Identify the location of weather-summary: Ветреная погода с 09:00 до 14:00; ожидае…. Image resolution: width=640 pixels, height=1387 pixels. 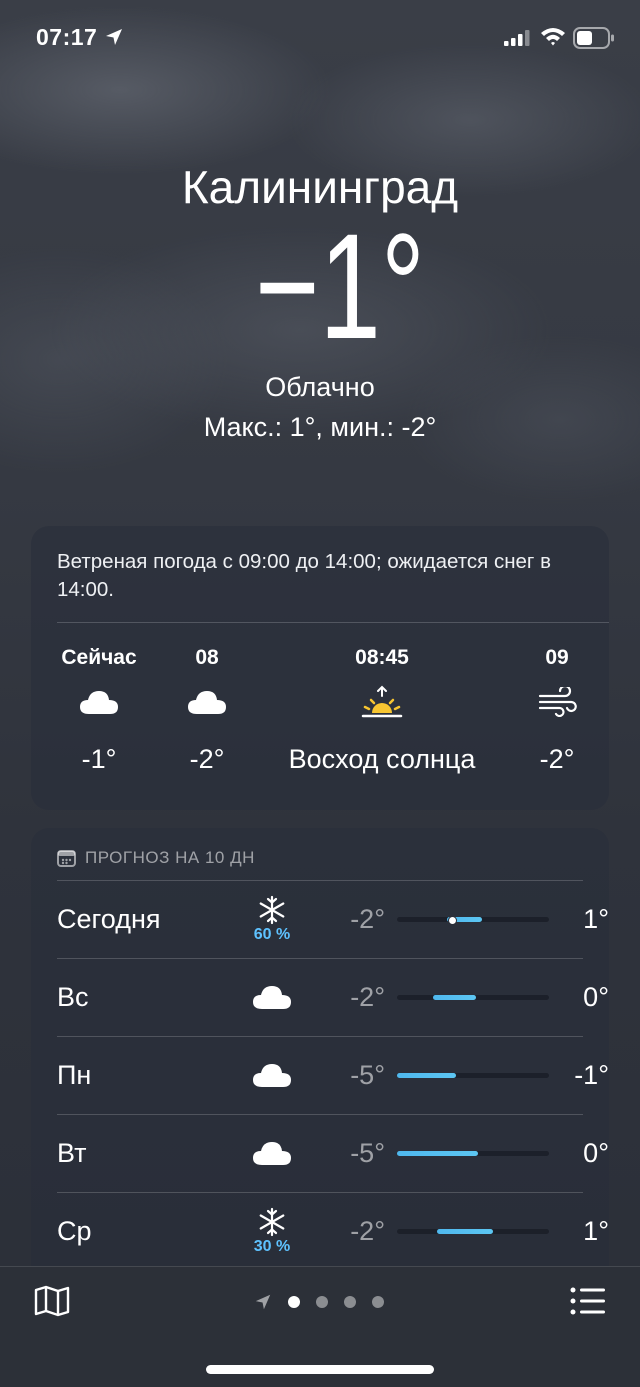
(304, 575).